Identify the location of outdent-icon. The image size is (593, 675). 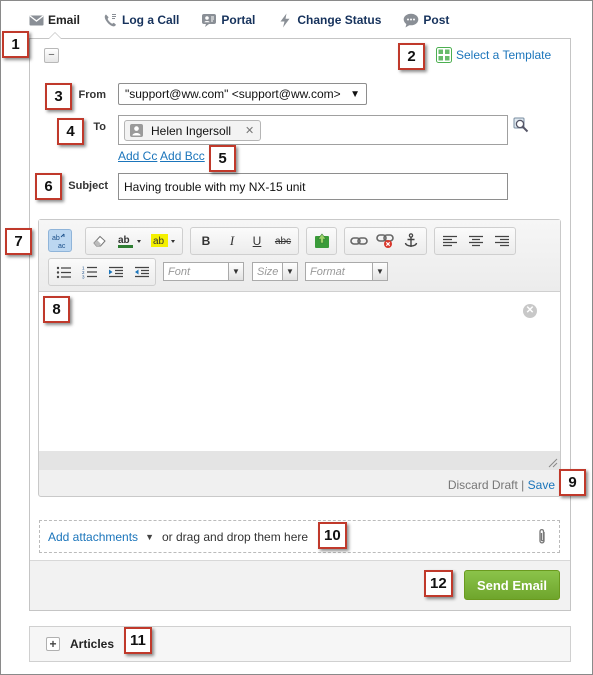
(142, 271).